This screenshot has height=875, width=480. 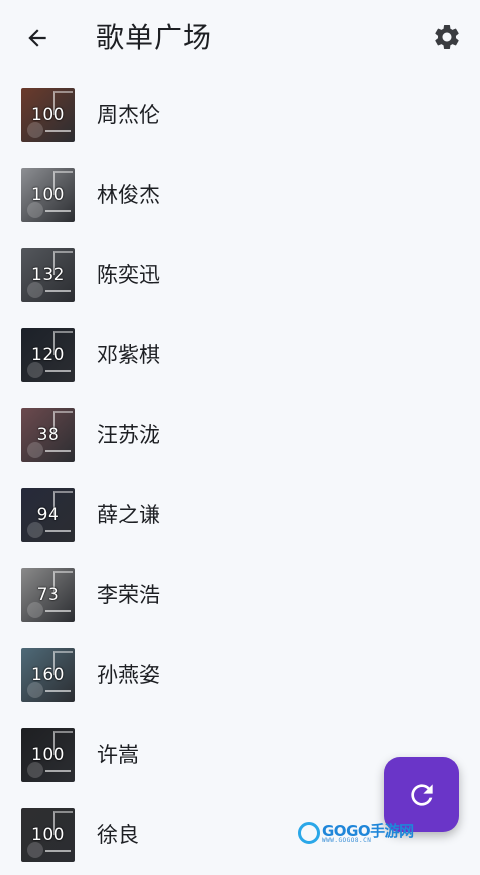 What do you see at coordinates (347, 840) in the screenshot?
I see `watermark-subtext: WWW.GOGO8.CN` at bounding box center [347, 840].